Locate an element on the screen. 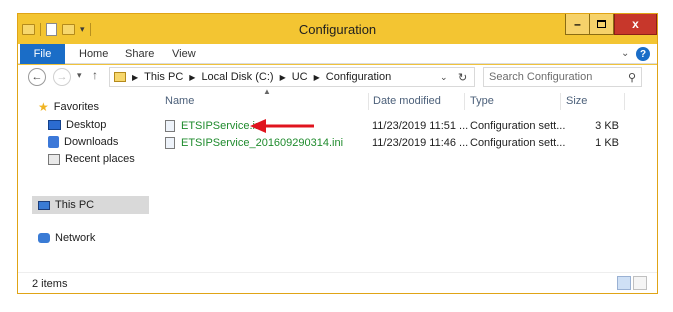  minimize-icon: – is located at coordinates (577, 24).